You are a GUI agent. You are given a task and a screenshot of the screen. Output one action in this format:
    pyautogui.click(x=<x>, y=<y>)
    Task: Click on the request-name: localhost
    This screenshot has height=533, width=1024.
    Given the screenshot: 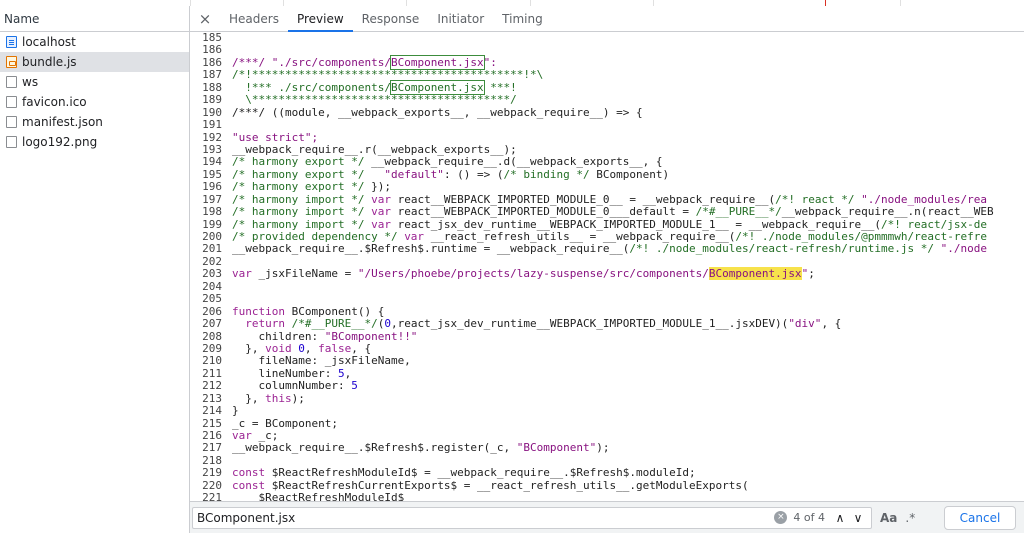 What is the action you would take?
    pyautogui.click(x=49, y=42)
    